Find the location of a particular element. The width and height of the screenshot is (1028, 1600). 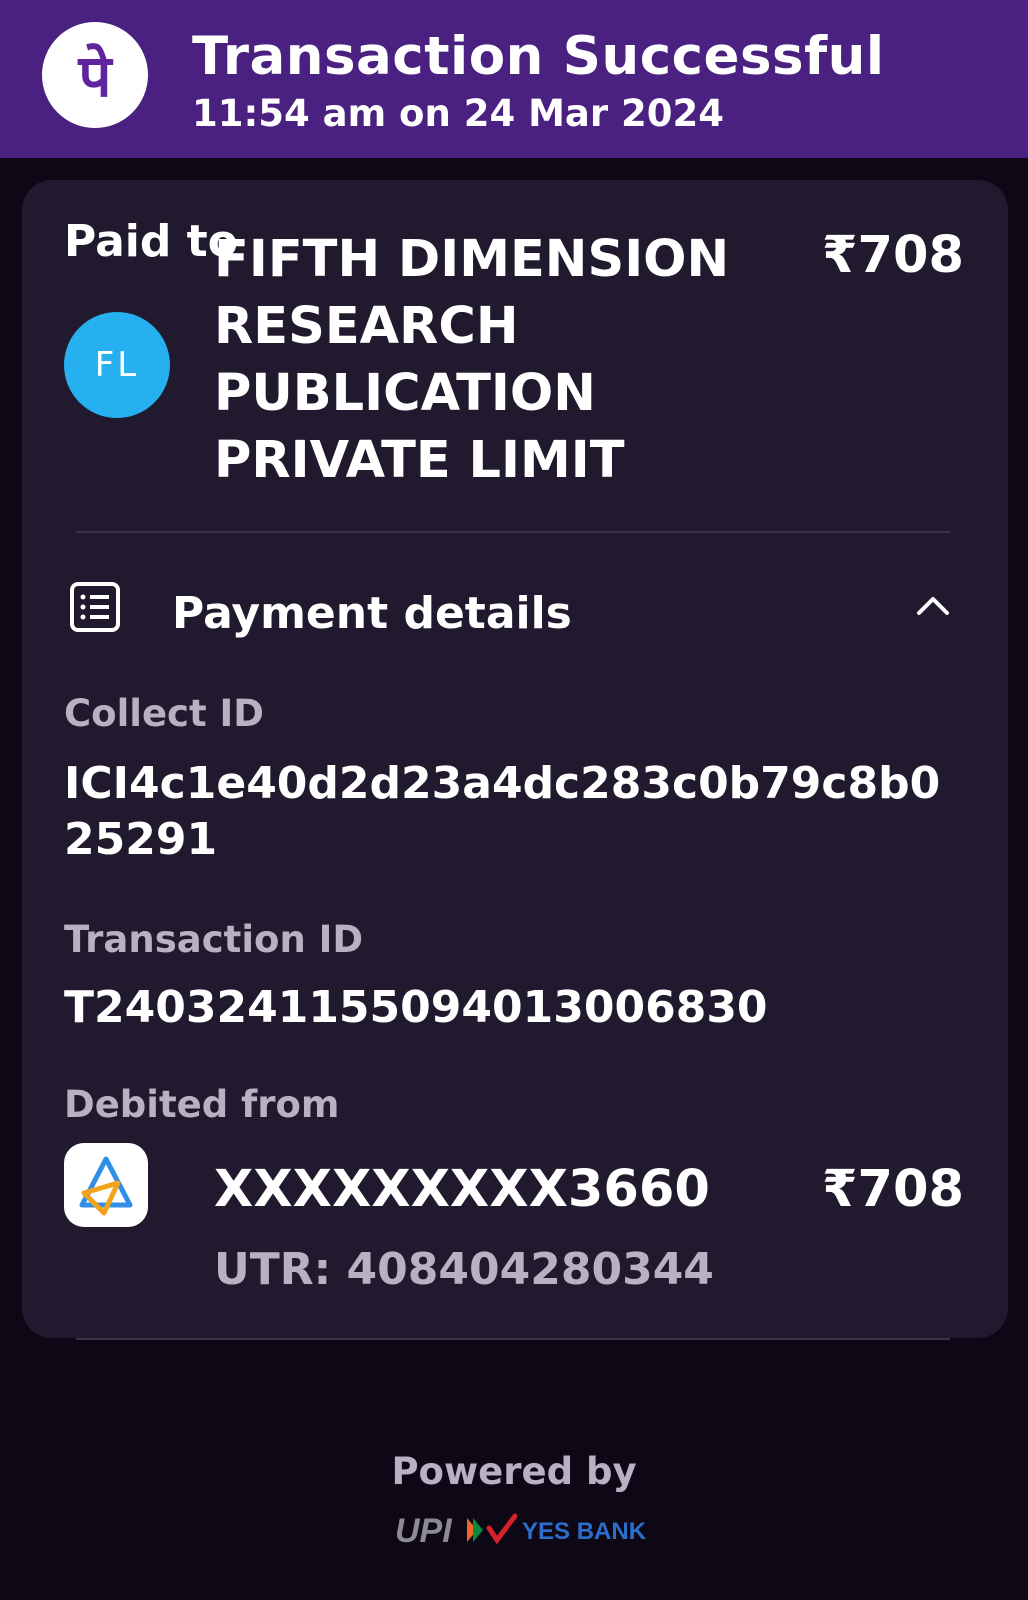

utr-number: UTR: 408404280344 is located at coordinates (464, 1269).